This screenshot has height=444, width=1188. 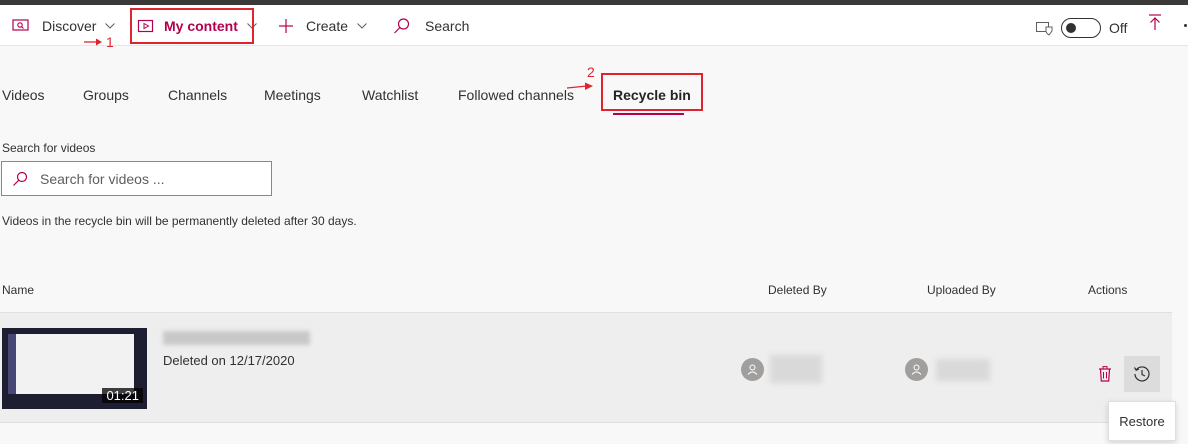 I want to click on toggle-group: Off, so click(x=1081, y=28).